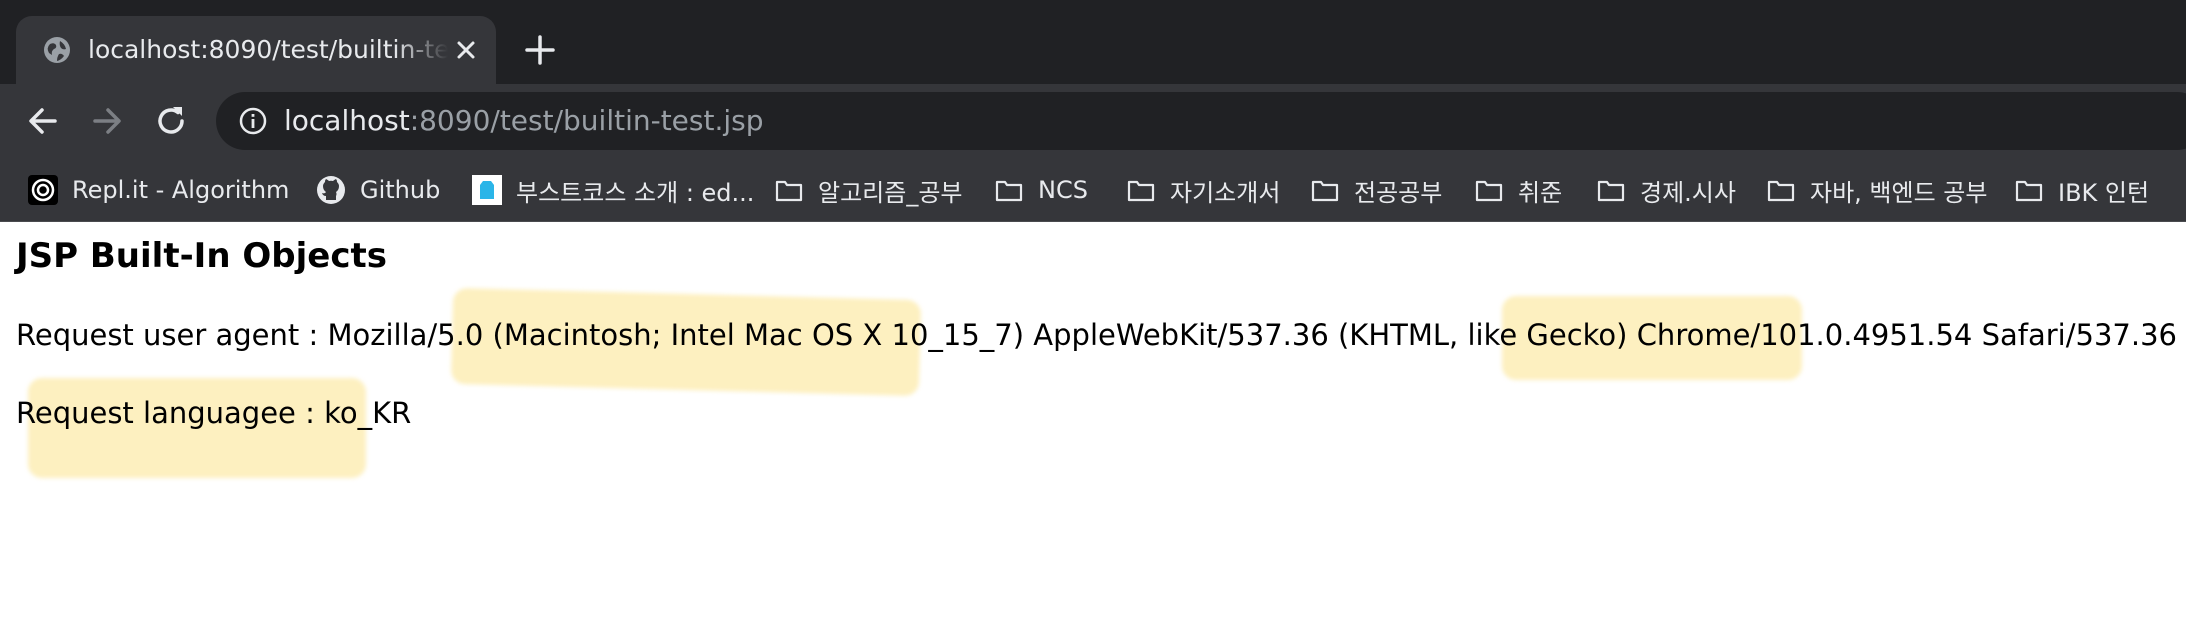 This screenshot has width=2186, height=630. I want to click on globe-icon, so click(57, 50).